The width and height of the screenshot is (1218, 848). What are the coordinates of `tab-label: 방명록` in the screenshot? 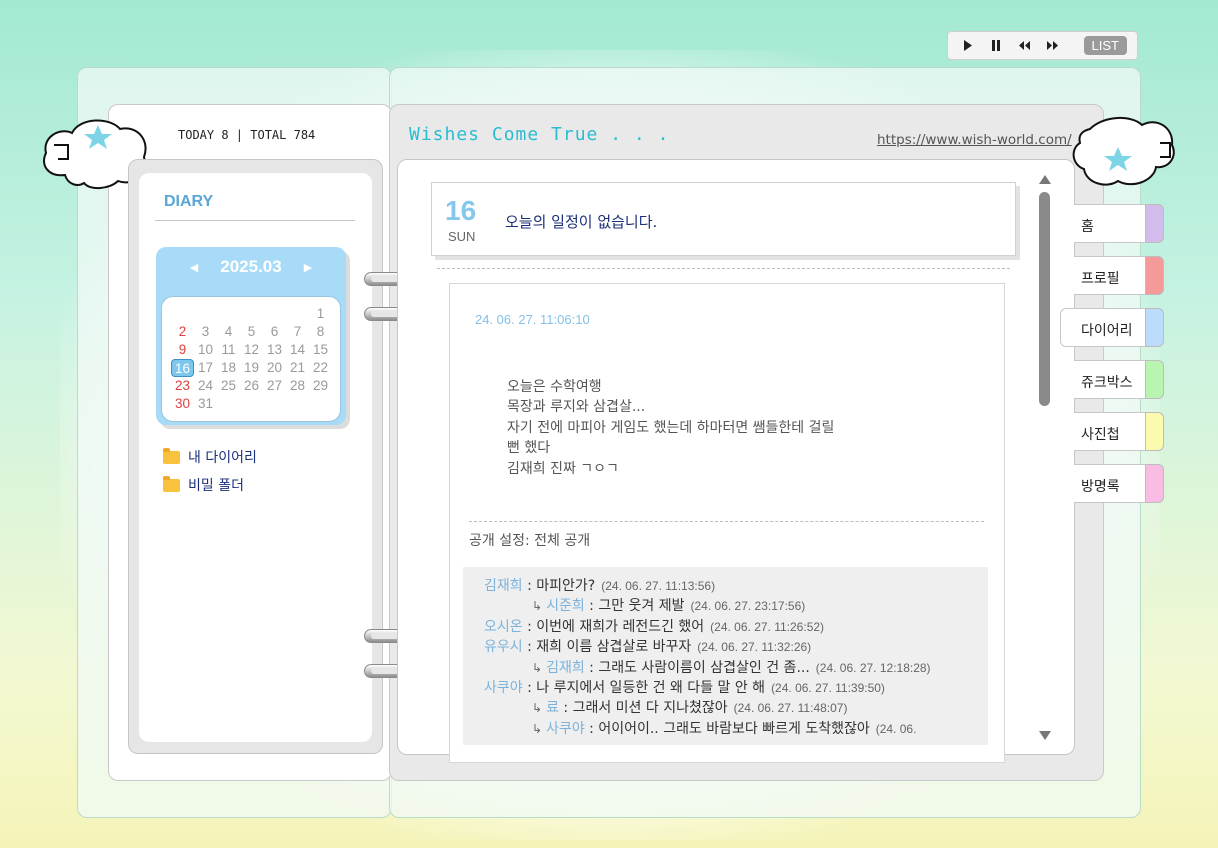 It's located at (1100, 487).